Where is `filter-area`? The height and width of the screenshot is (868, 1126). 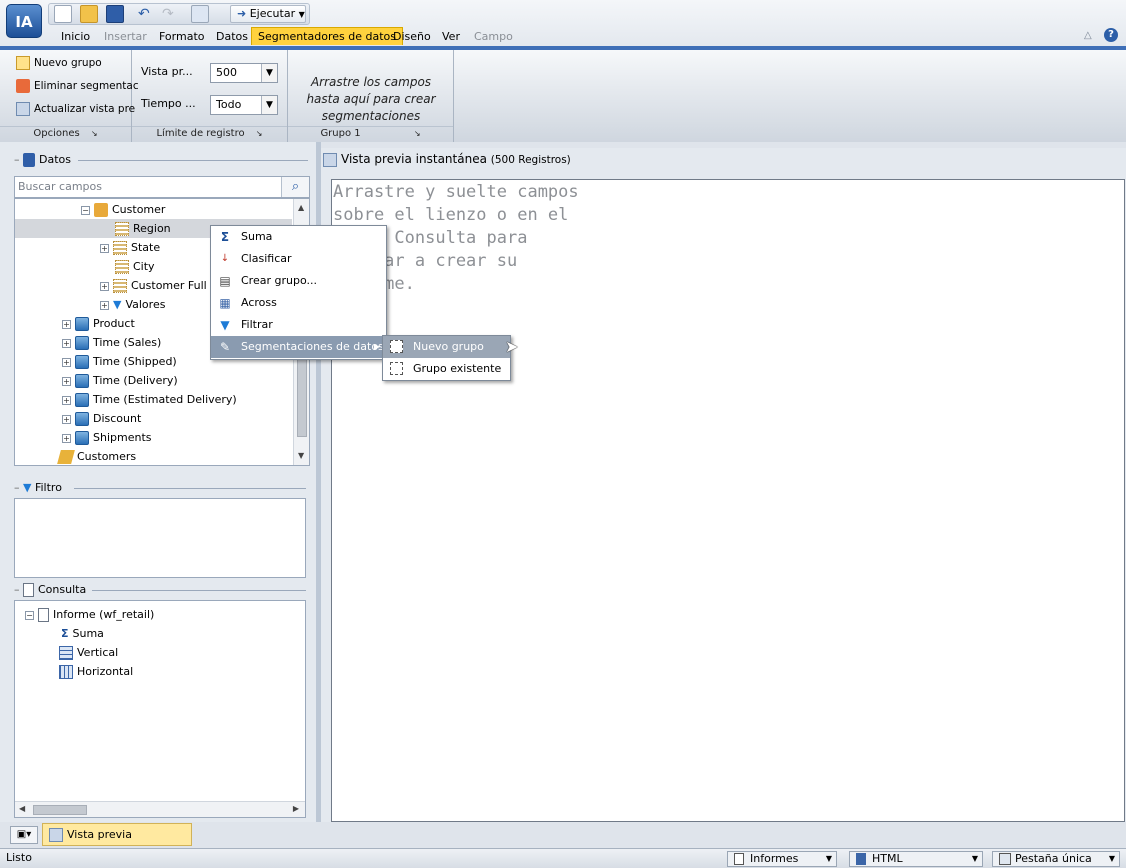 filter-area is located at coordinates (160, 538).